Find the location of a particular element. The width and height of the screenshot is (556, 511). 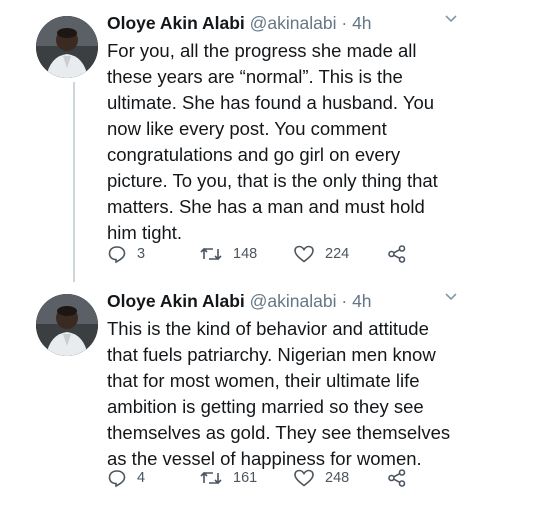

retweet-count: 161 is located at coordinates (245, 478).